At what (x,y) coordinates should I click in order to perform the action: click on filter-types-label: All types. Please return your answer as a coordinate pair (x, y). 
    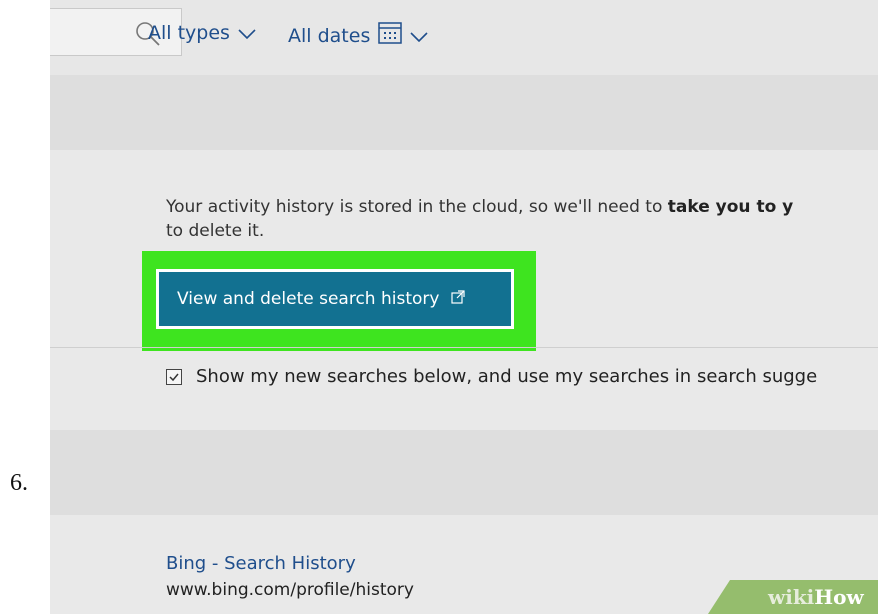
    Looking at the image, I should click on (189, 33).